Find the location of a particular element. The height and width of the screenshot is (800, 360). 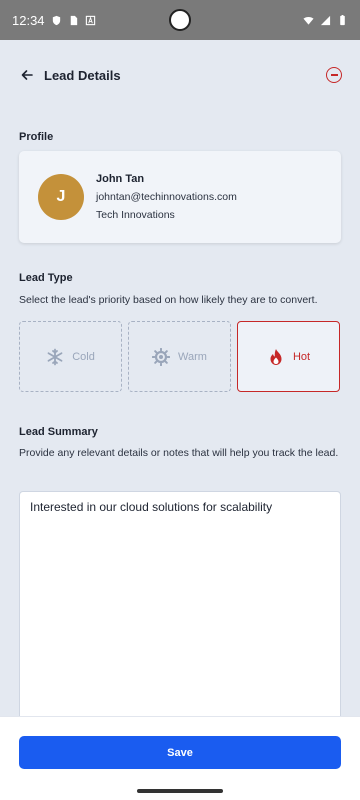

file-icon is located at coordinates (73, 20).